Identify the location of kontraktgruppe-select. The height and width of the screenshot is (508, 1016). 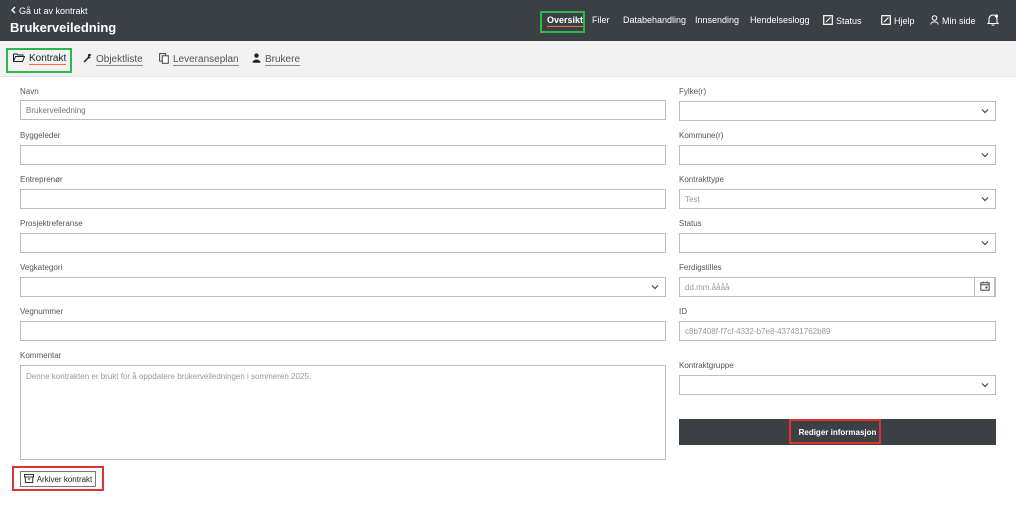
(837, 385).